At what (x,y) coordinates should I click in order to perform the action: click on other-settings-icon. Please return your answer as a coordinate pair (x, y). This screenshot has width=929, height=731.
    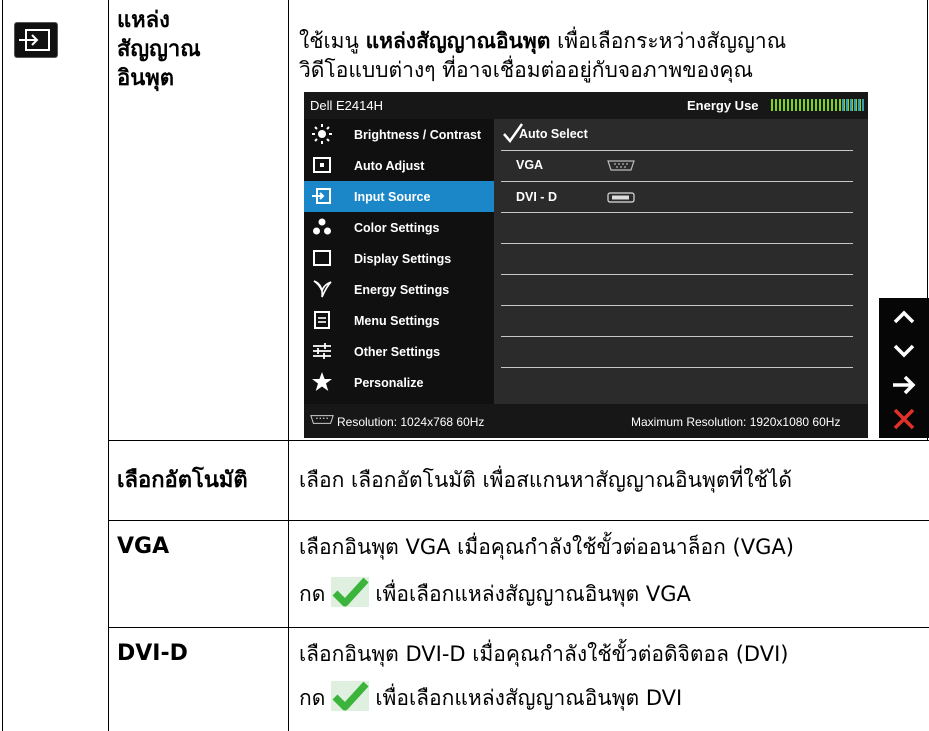
    Looking at the image, I should click on (322, 351).